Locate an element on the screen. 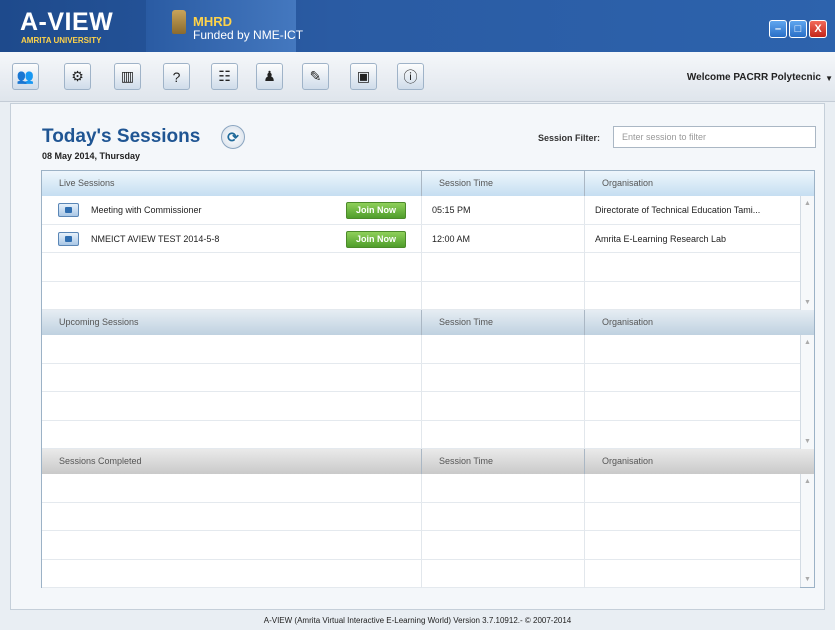  live-sessions-header: Live Sessions Session Time Organisation is located at coordinates (428, 183).